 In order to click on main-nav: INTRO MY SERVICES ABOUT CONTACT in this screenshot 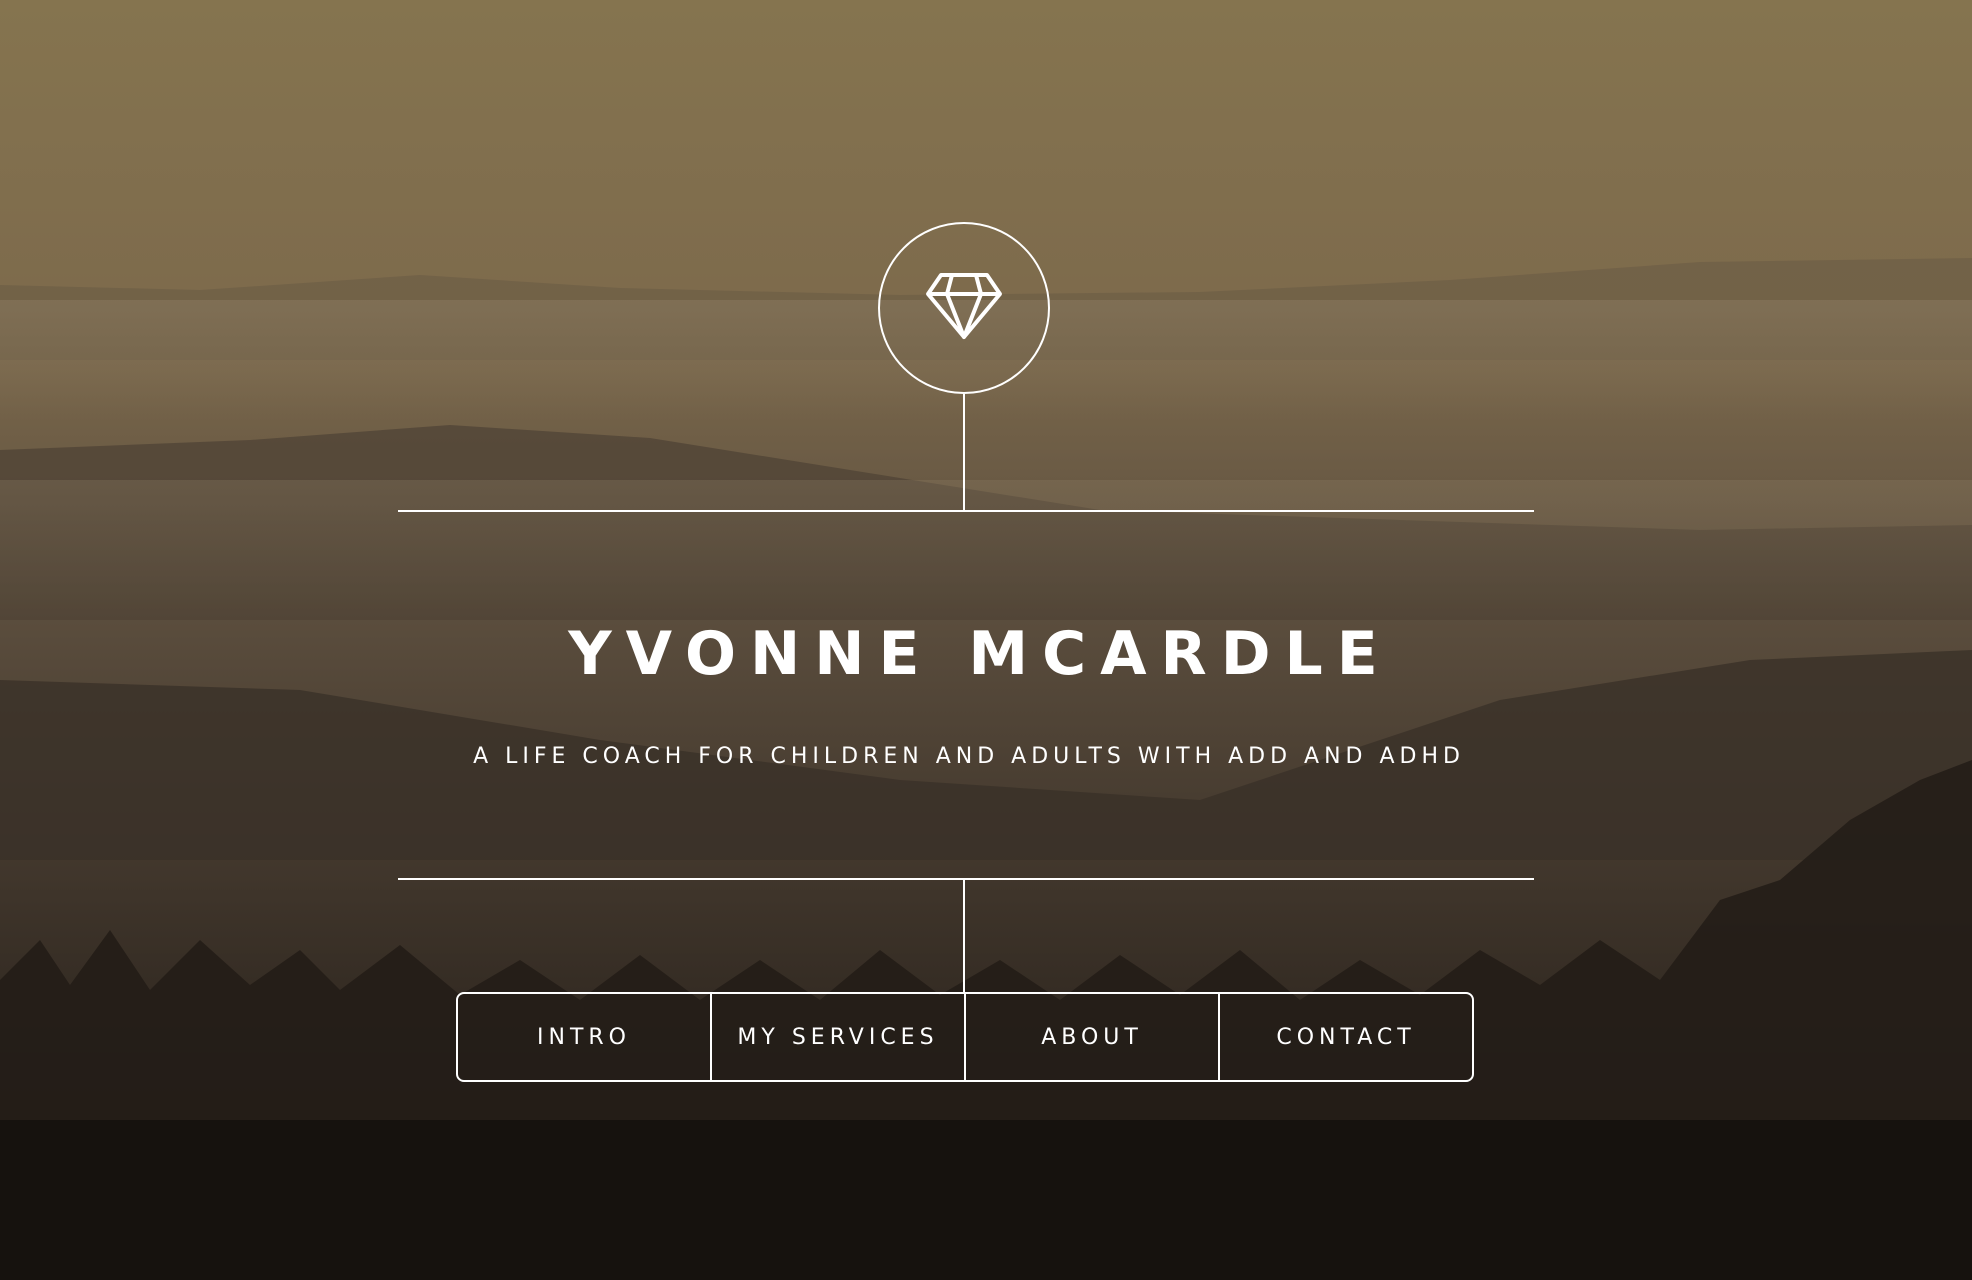, I will do `click(965, 1037)`.